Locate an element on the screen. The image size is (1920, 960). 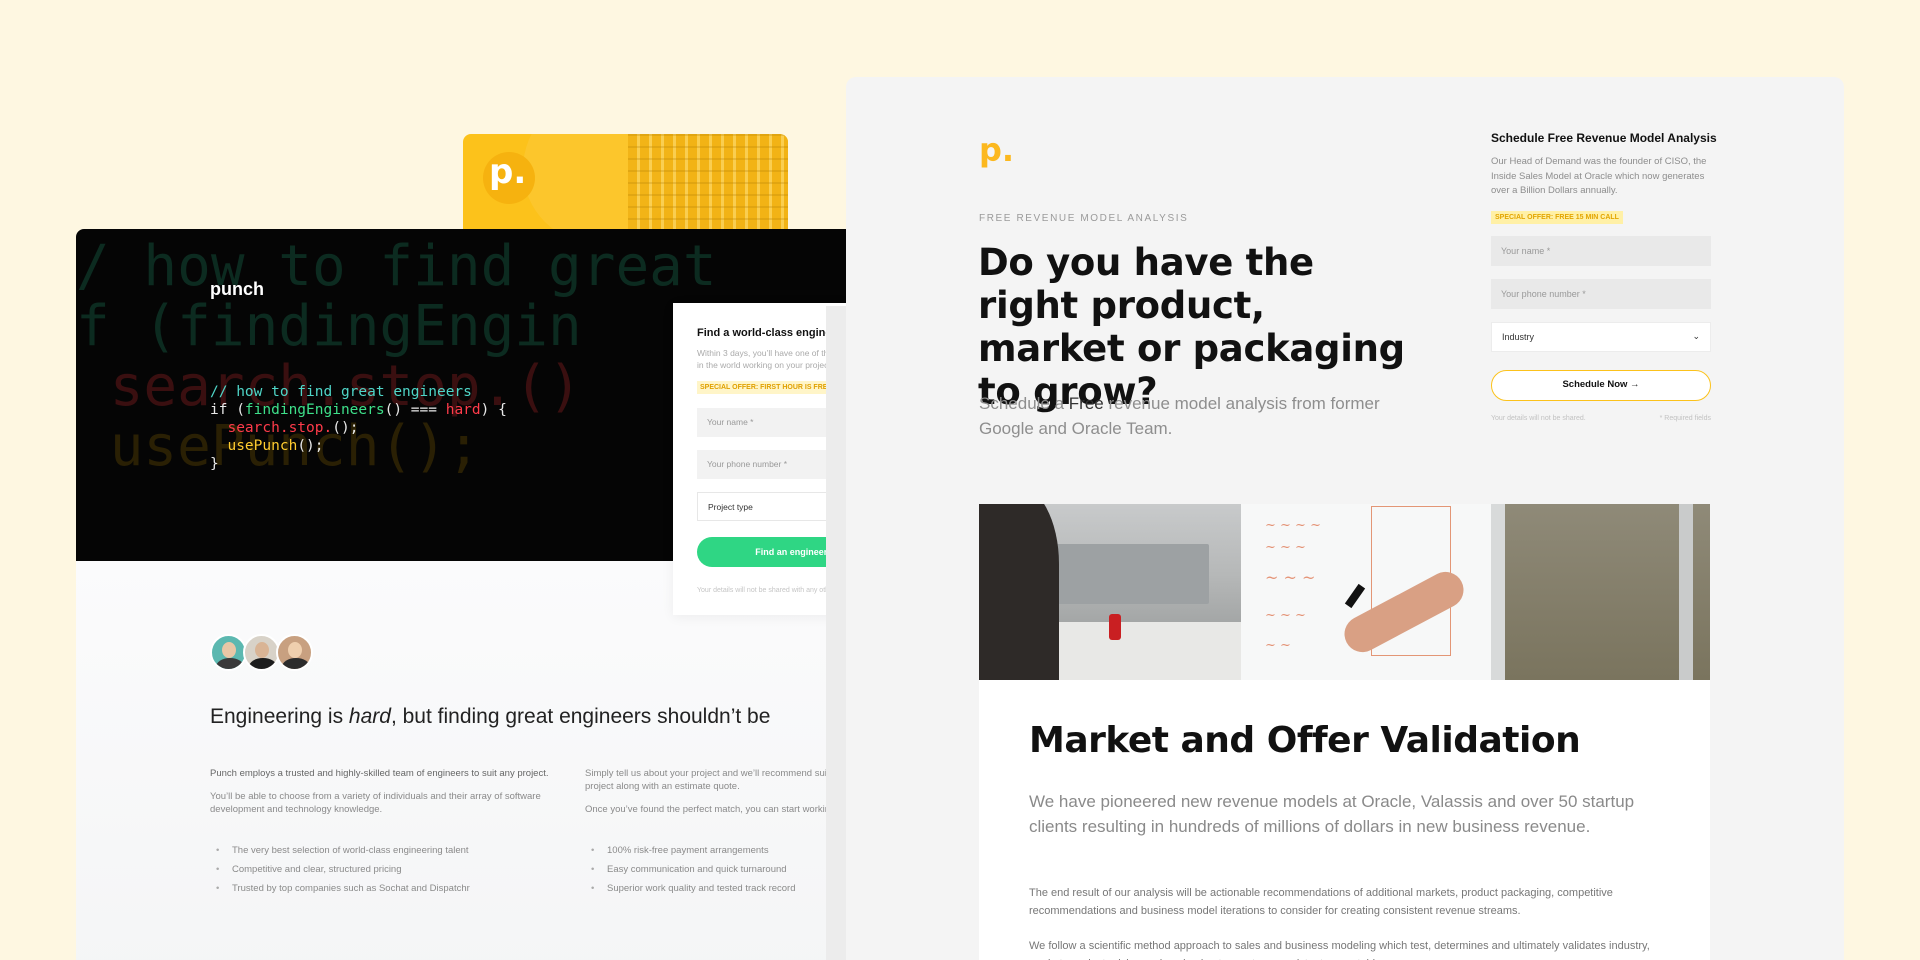
list-item: 100% risk-free payment arrangements is located at coordinates (715, 850).